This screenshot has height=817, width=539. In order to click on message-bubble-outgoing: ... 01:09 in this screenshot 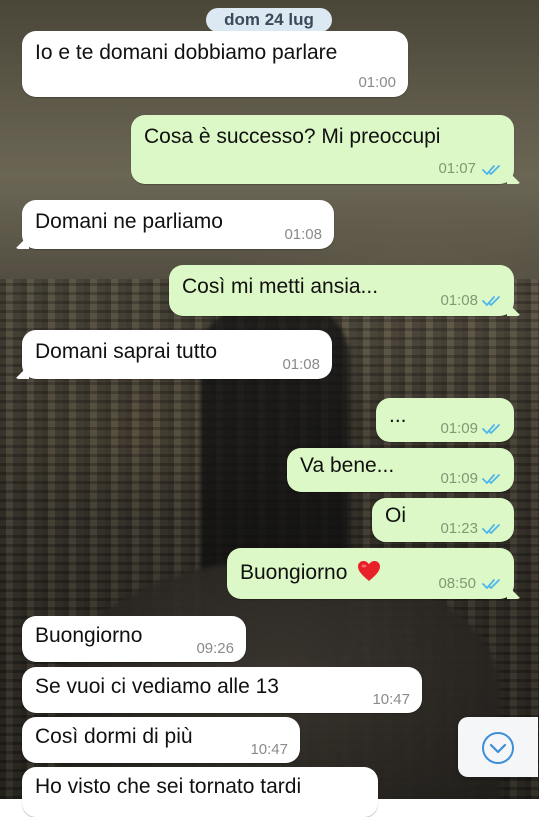, I will do `click(445, 420)`.